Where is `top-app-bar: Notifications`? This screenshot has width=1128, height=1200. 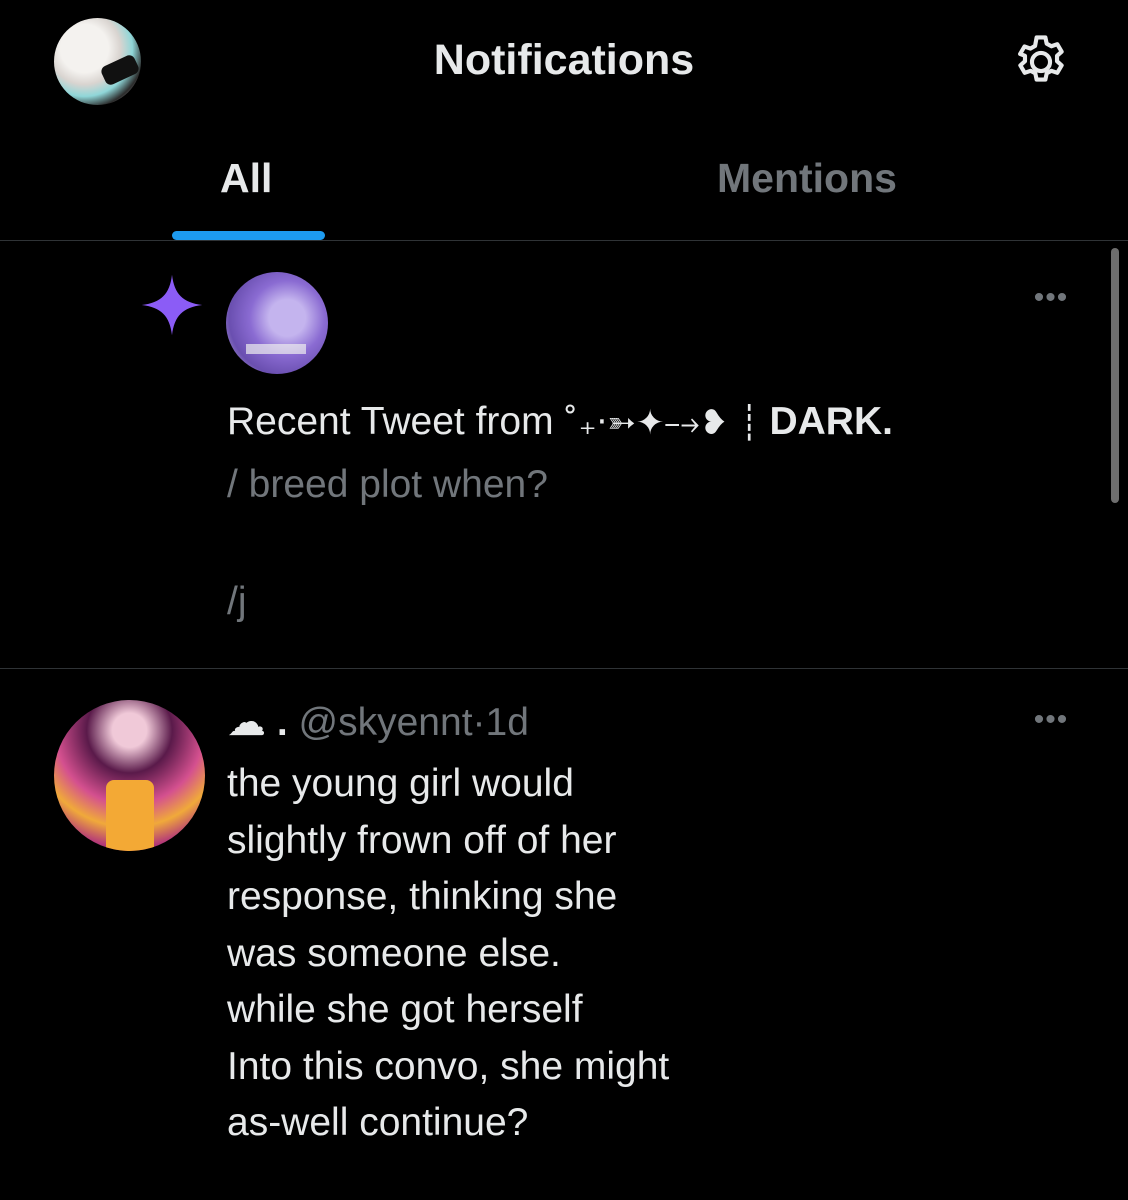
top-app-bar: Notifications is located at coordinates (564, 62).